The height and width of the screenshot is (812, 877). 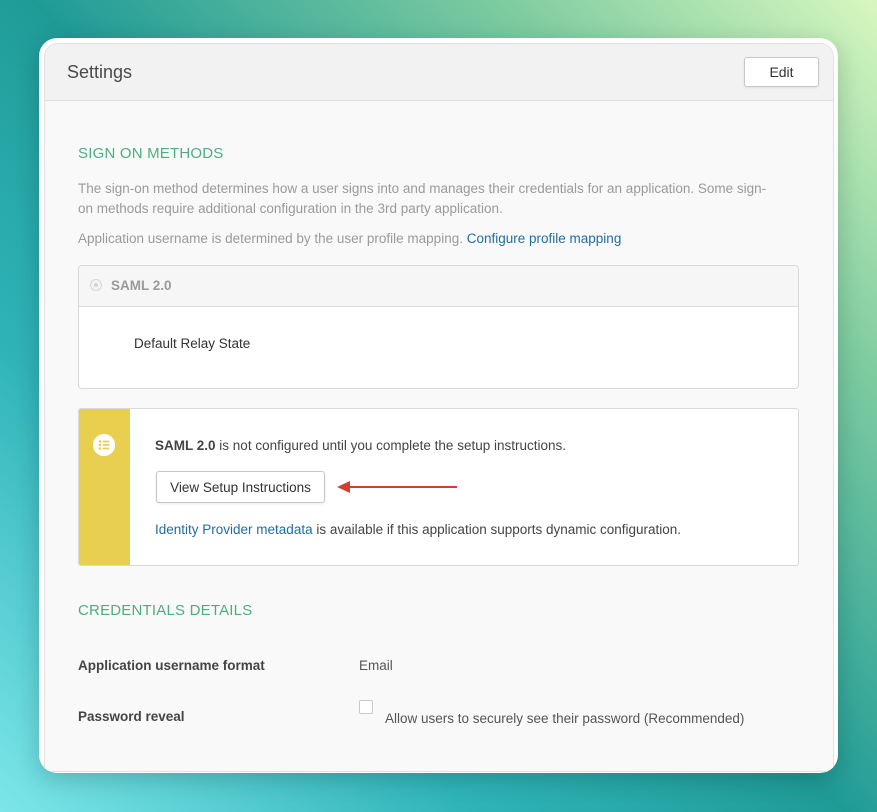 I want to click on edit-button: Edit, so click(x=781, y=72).